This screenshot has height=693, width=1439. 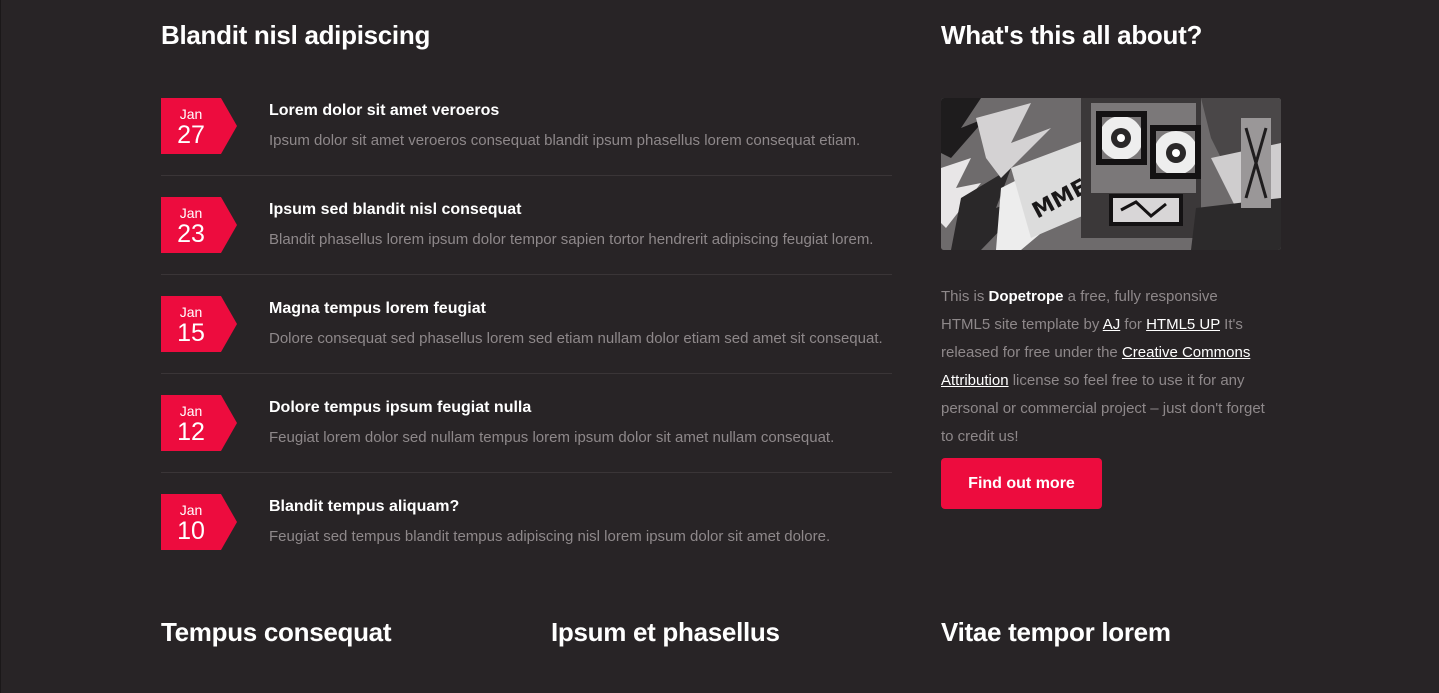 I want to click on post-title: Magna tempus lorem feugiat, so click(x=377, y=309).